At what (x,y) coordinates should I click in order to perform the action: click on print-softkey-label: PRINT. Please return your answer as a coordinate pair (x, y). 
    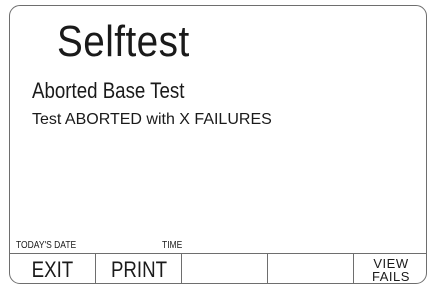
    Looking at the image, I should click on (138, 269).